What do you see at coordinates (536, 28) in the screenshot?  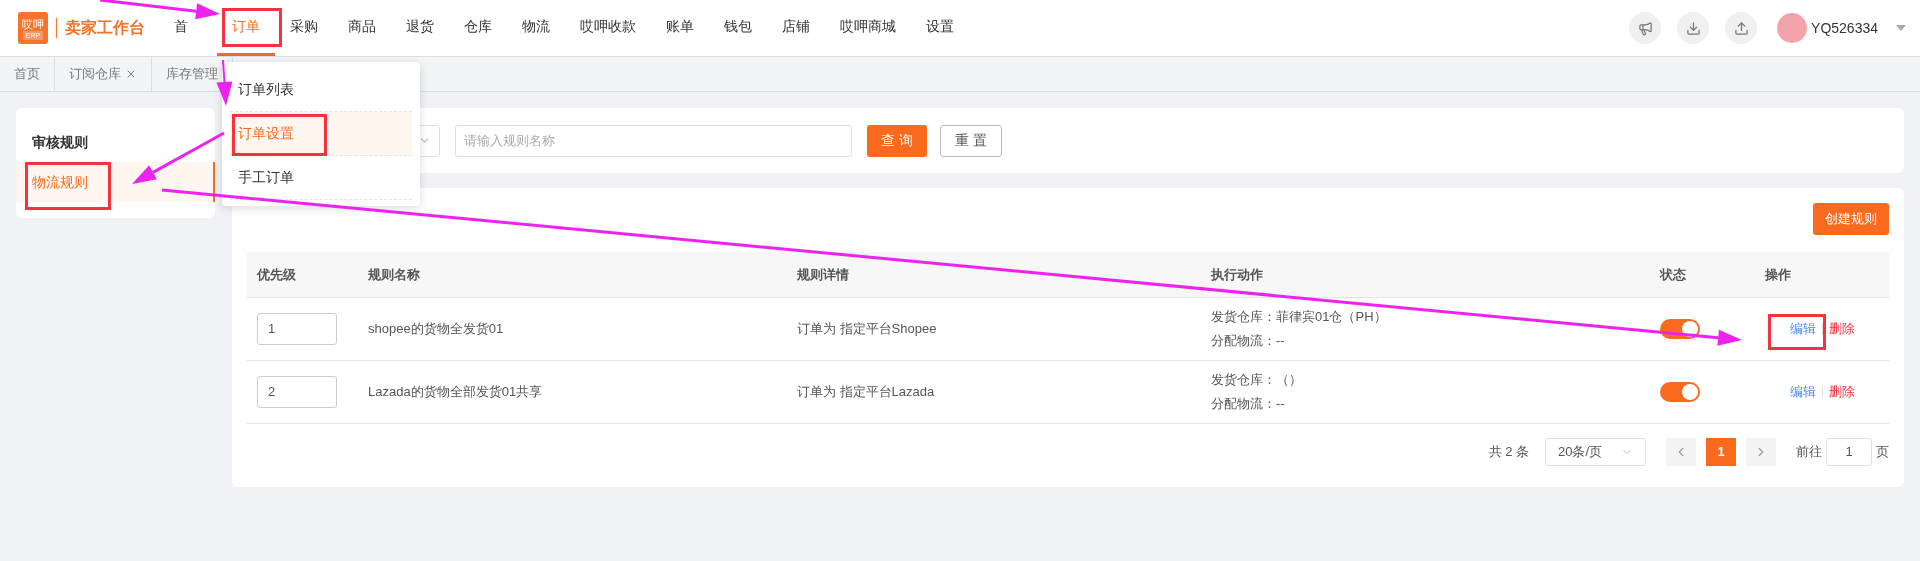 I see `nav-item: 物流` at bounding box center [536, 28].